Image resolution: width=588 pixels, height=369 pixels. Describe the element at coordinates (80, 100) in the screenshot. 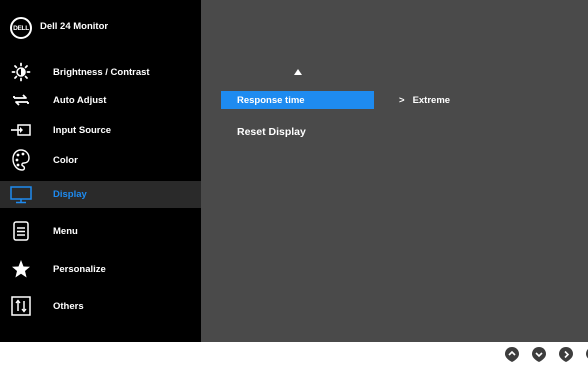

I see `sidebar-item-label: Auto Adjust` at that location.